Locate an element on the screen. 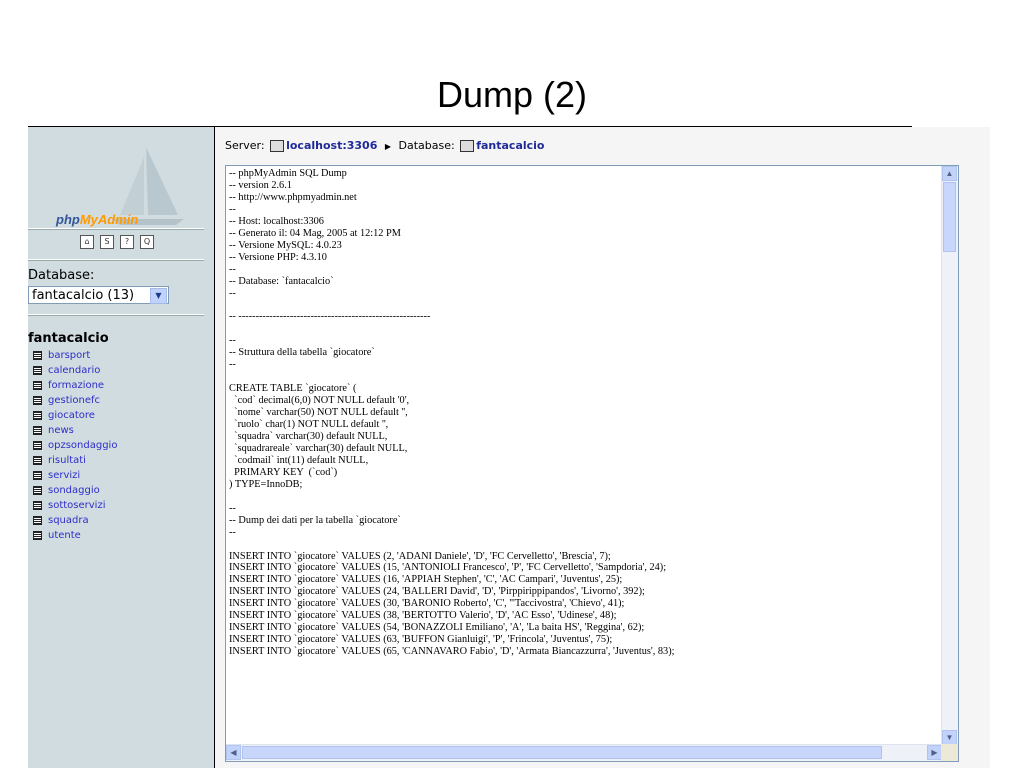  dump-line: `codmail` int(11) default NULL, is located at coordinates (299, 460).